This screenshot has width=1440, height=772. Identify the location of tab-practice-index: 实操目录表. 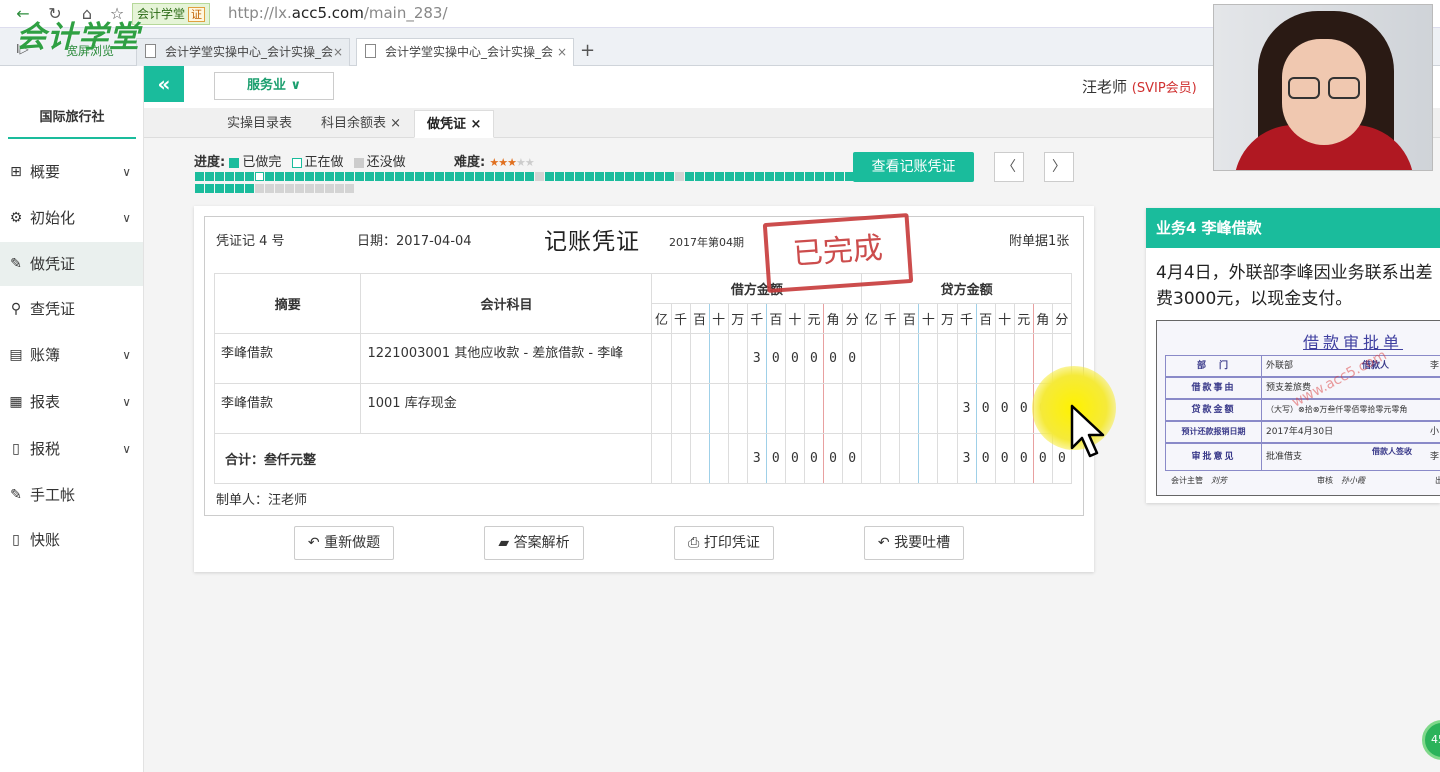
(259, 124).